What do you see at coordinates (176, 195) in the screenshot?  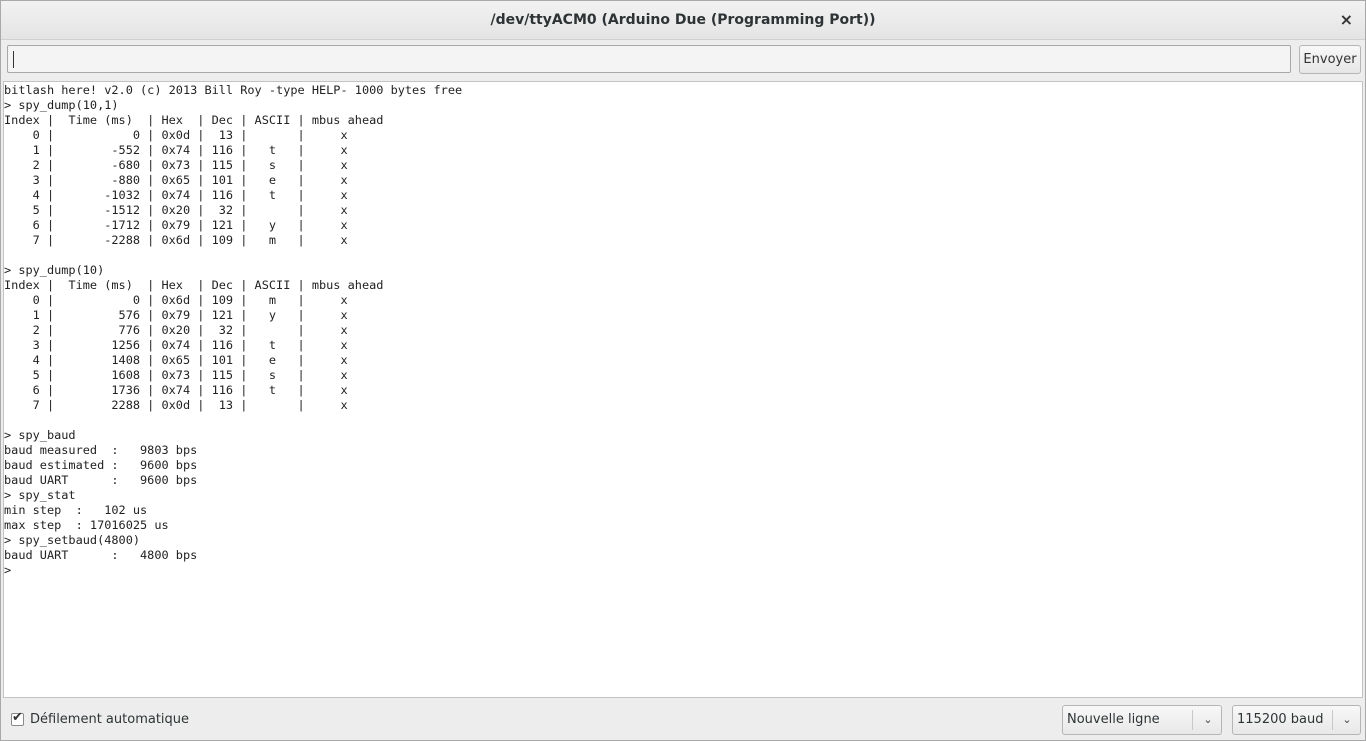 I see `console-line: 4 | -1032 | 0x74 | 116 | t | x` at bounding box center [176, 195].